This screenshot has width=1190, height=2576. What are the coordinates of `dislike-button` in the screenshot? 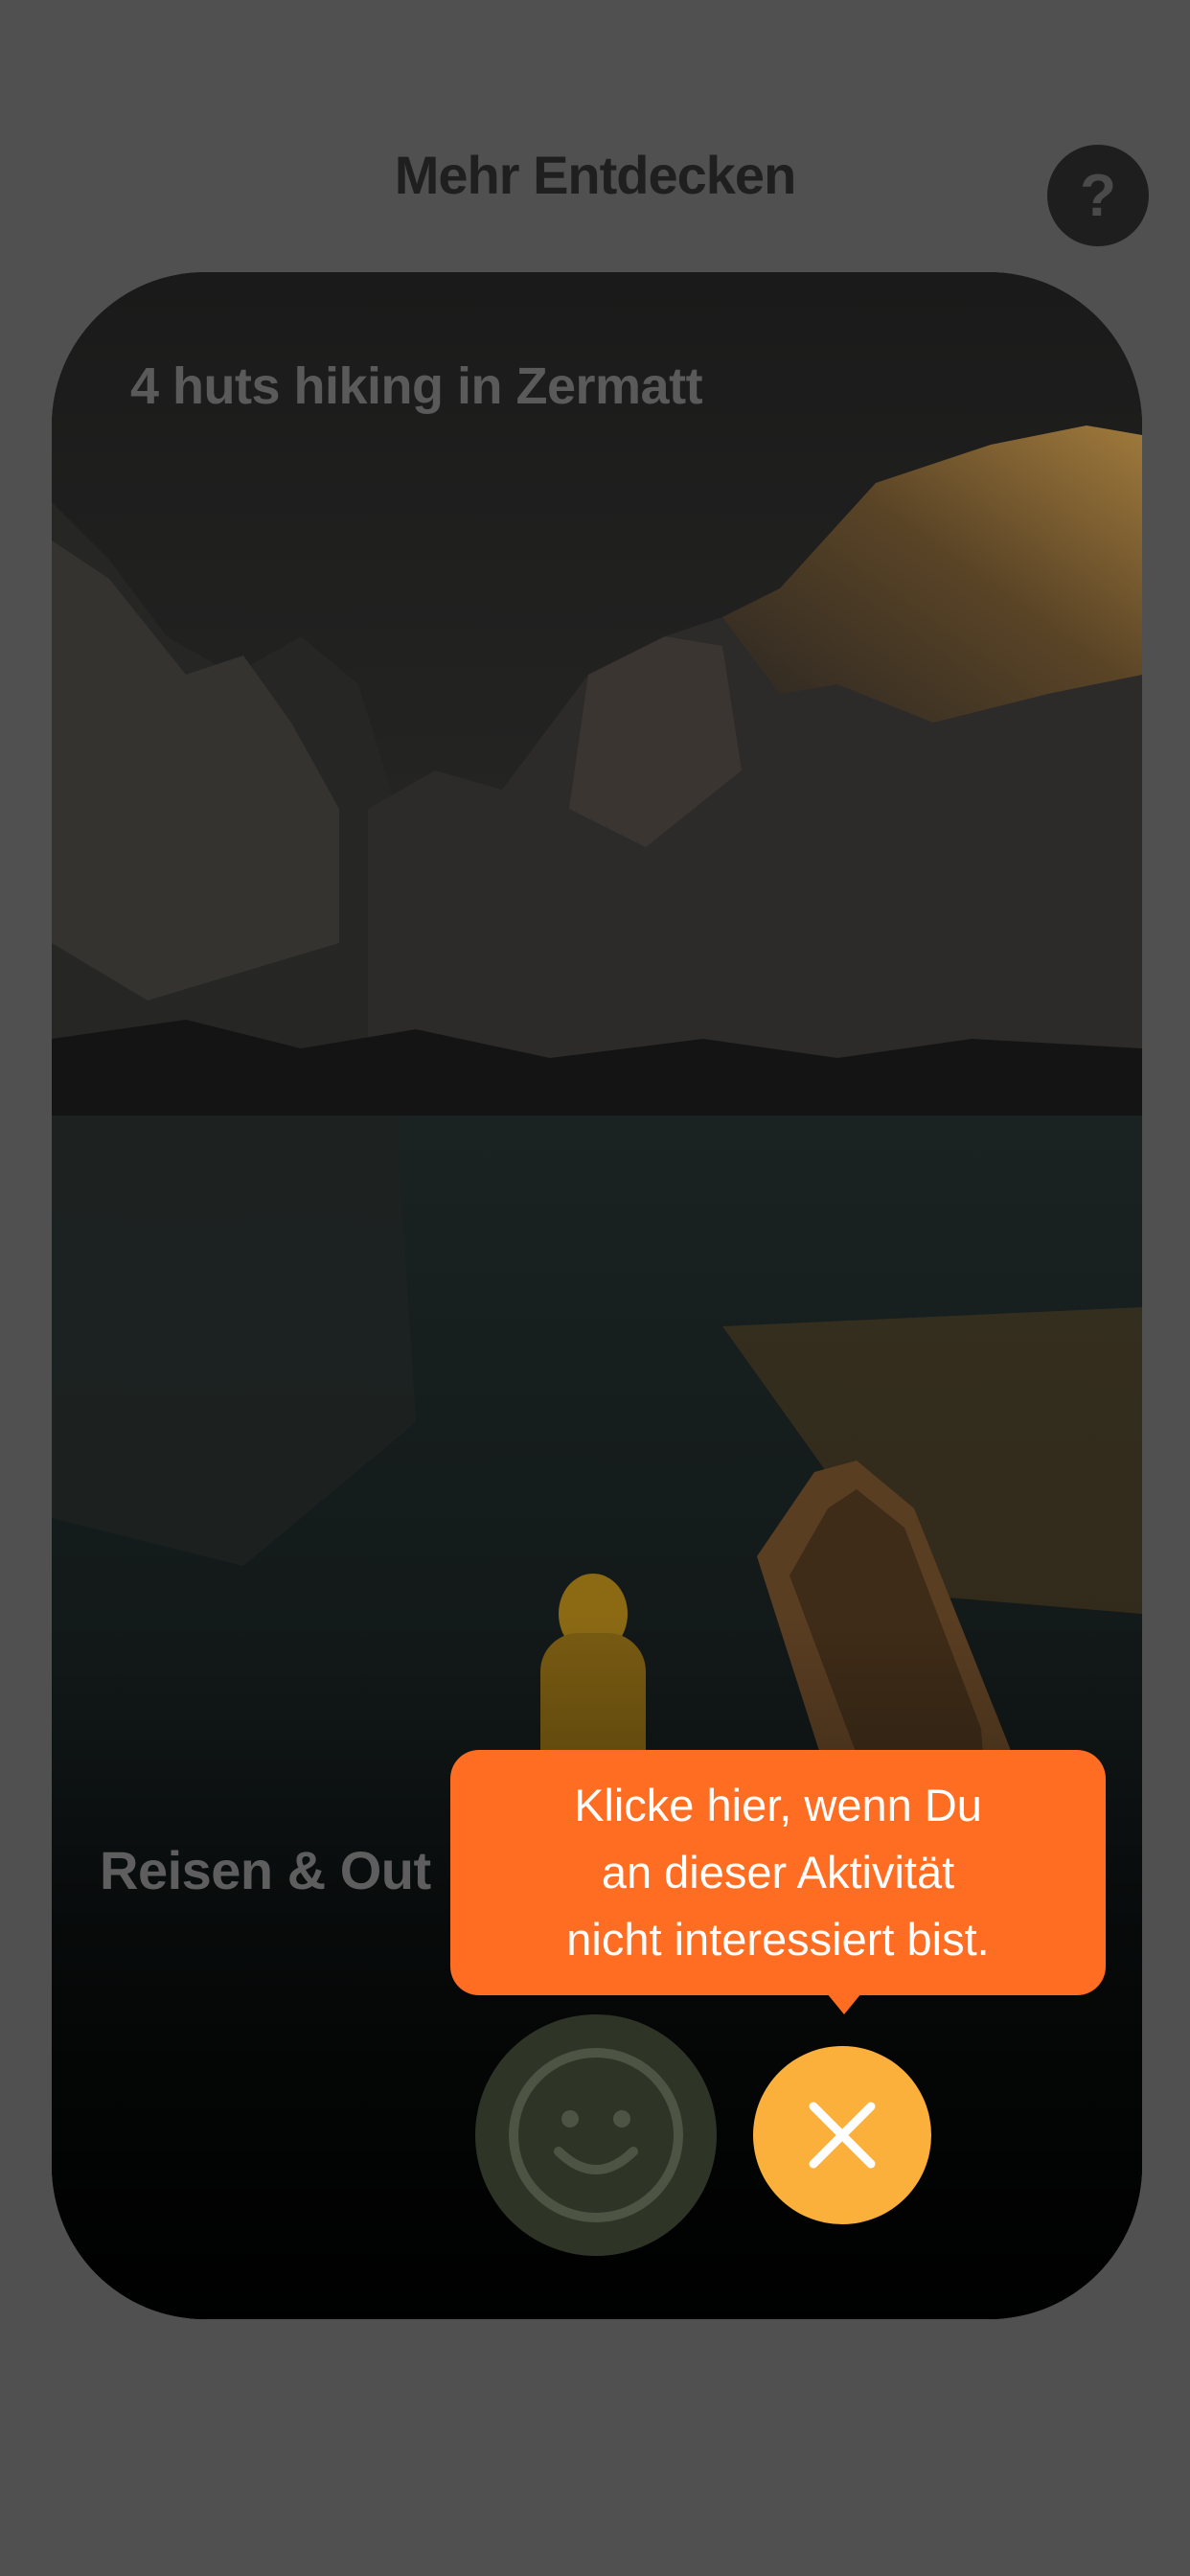 It's located at (842, 2135).